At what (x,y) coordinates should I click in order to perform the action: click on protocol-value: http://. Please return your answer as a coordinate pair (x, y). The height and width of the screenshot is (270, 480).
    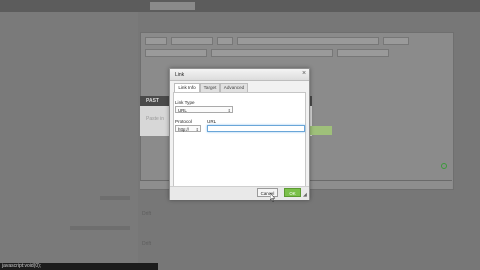
    Looking at the image, I should click on (183, 129).